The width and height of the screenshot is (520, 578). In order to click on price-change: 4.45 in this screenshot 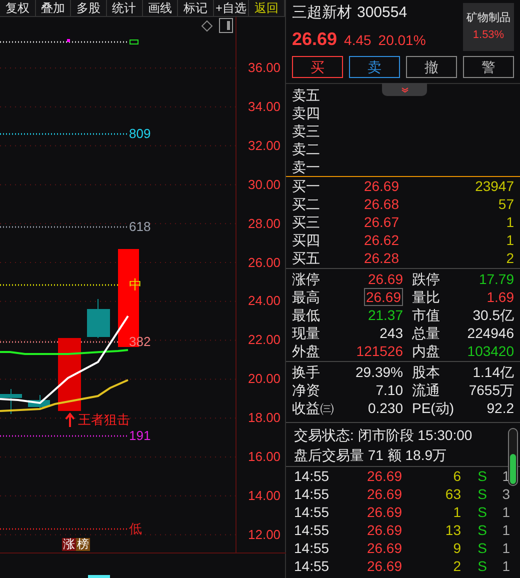, I will do `click(358, 40)`.